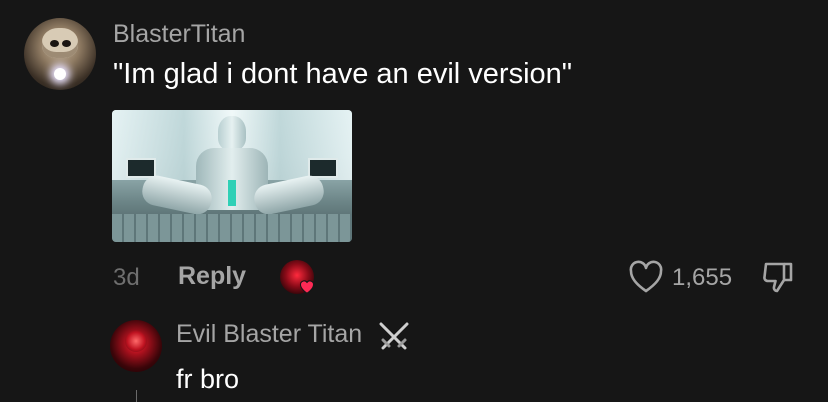 Image resolution: width=828 pixels, height=402 pixels. I want to click on comment-timestamp: 3d, so click(126, 277).